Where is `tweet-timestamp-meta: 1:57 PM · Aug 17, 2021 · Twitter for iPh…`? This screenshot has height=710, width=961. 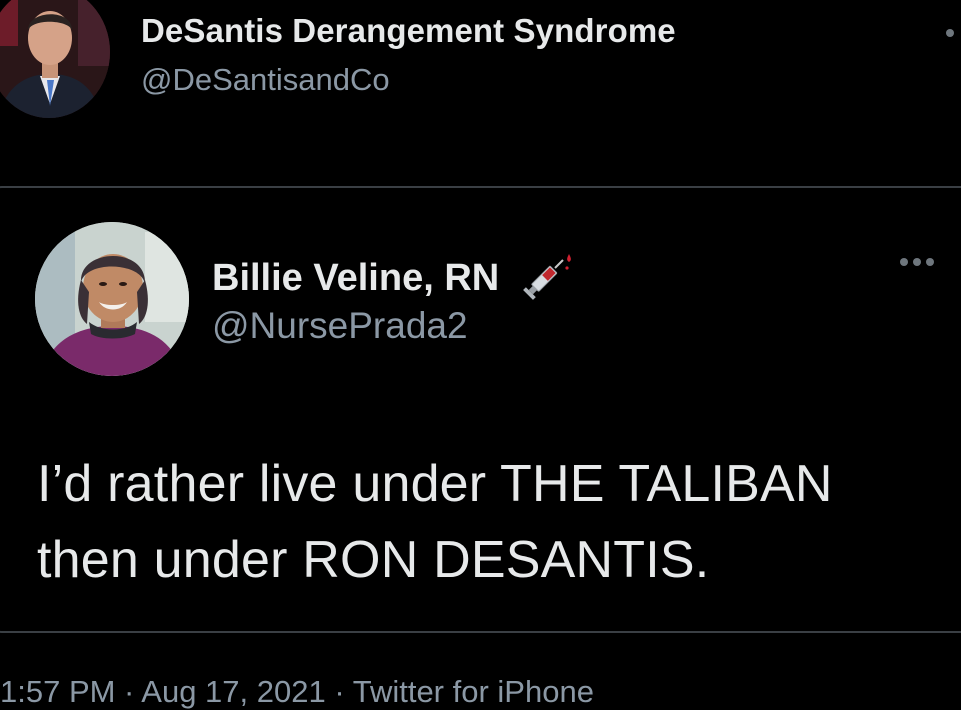 tweet-timestamp-meta: 1:57 PM · Aug 17, 2021 · Twitter for iPh… is located at coordinates (297, 692).